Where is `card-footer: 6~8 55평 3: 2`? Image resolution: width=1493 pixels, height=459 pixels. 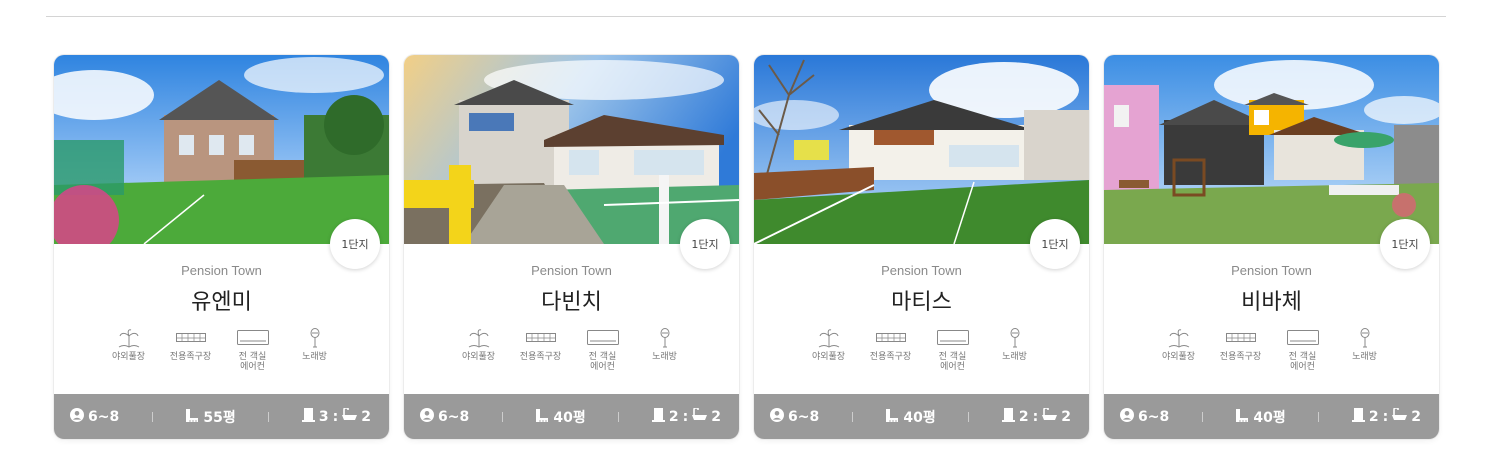
card-footer: 6~8 55평 3: 2 is located at coordinates (221, 416).